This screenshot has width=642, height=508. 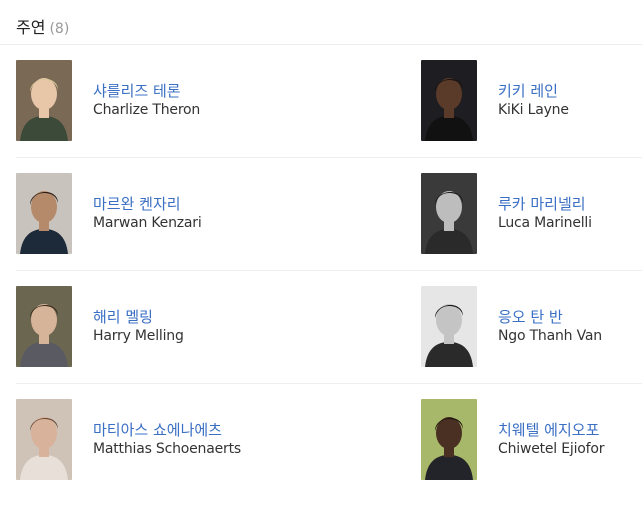 What do you see at coordinates (533, 109) in the screenshot?
I see `actor-name-english: KiKi Layne` at bounding box center [533, 109].